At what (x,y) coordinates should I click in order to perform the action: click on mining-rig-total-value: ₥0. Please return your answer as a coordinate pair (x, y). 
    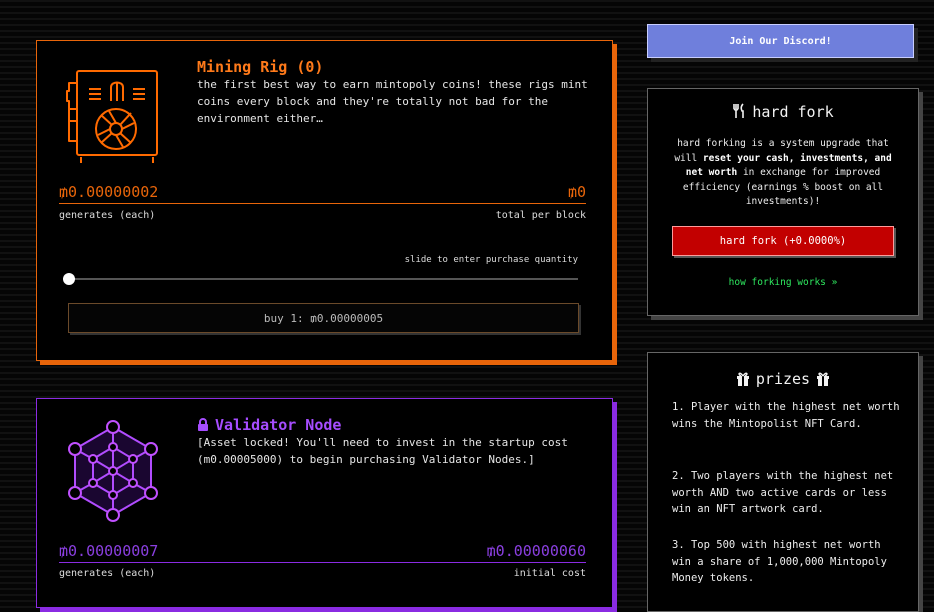
    Looking at the image, I should click on (576, 192).